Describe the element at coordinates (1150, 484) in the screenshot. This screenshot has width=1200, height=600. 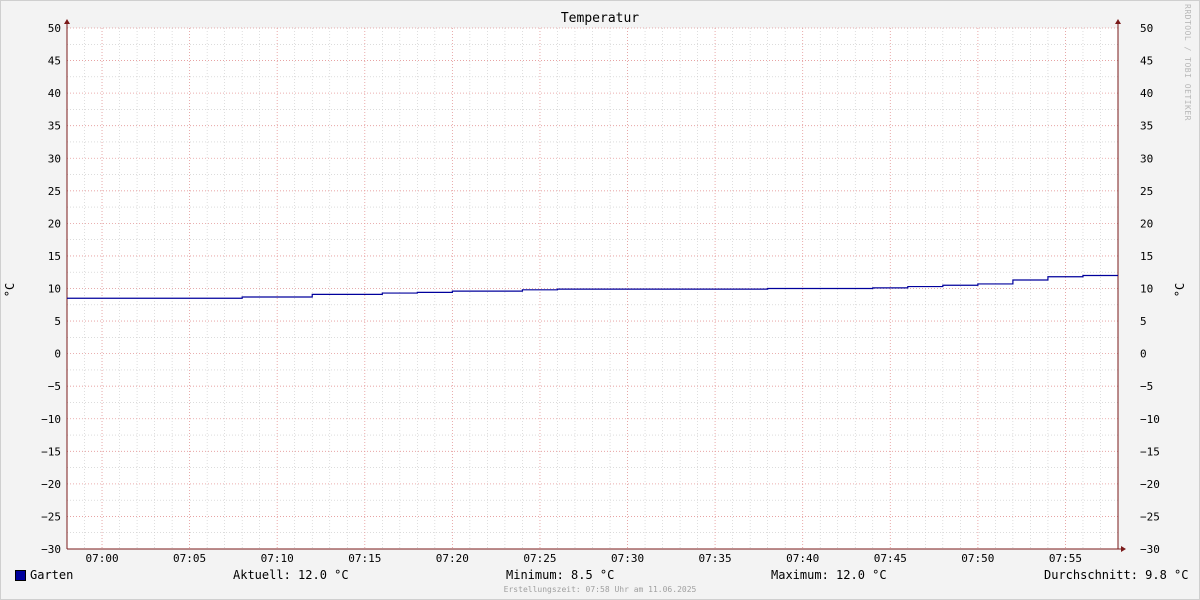
I see `y-tick-label-right: −20` at that location.